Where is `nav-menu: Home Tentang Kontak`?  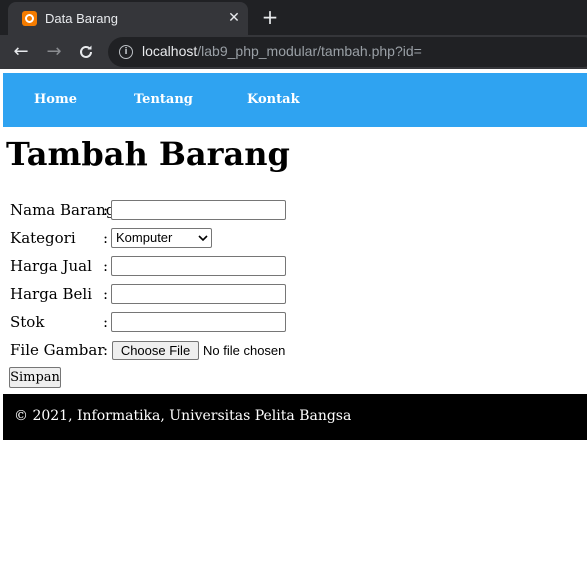 nav-menu: Home Tentang Kontak is located at coordinates (295, 100).